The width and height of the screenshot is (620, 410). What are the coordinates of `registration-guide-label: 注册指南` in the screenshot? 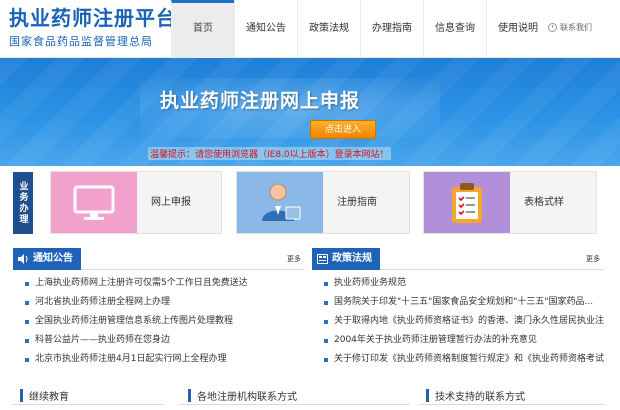 It's located at (357, 202).